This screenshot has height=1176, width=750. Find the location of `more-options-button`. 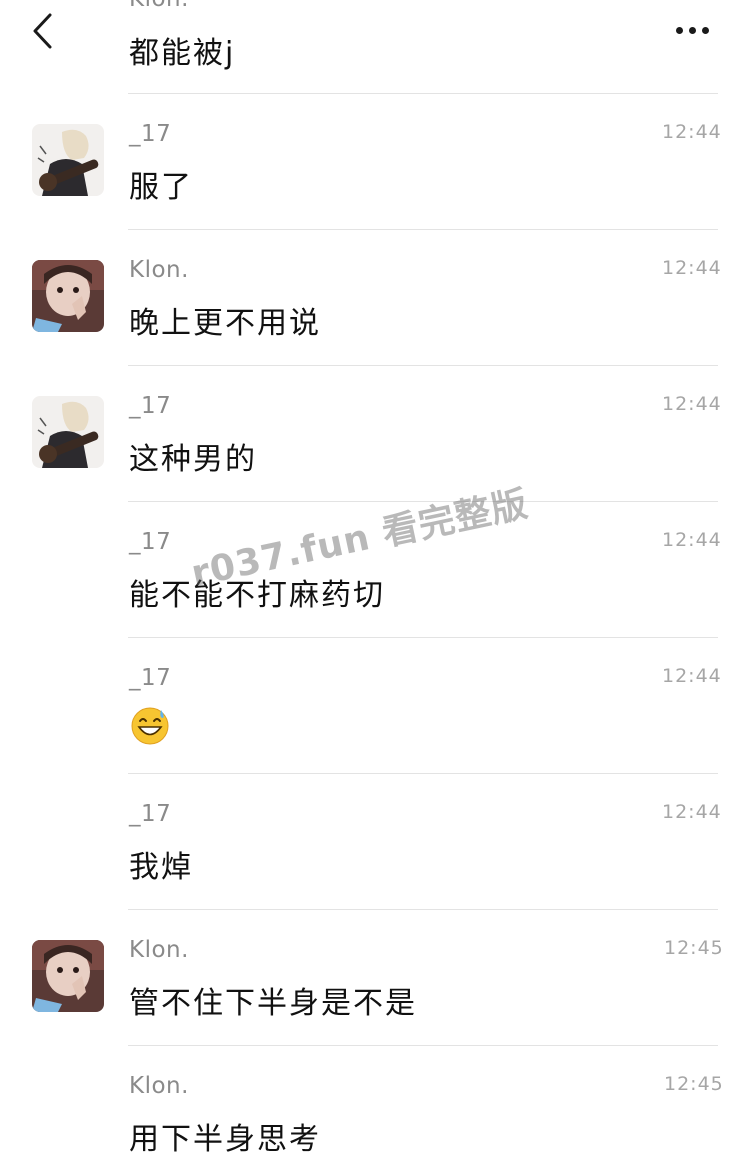

more-options-button is located at coordinates (693, 30).